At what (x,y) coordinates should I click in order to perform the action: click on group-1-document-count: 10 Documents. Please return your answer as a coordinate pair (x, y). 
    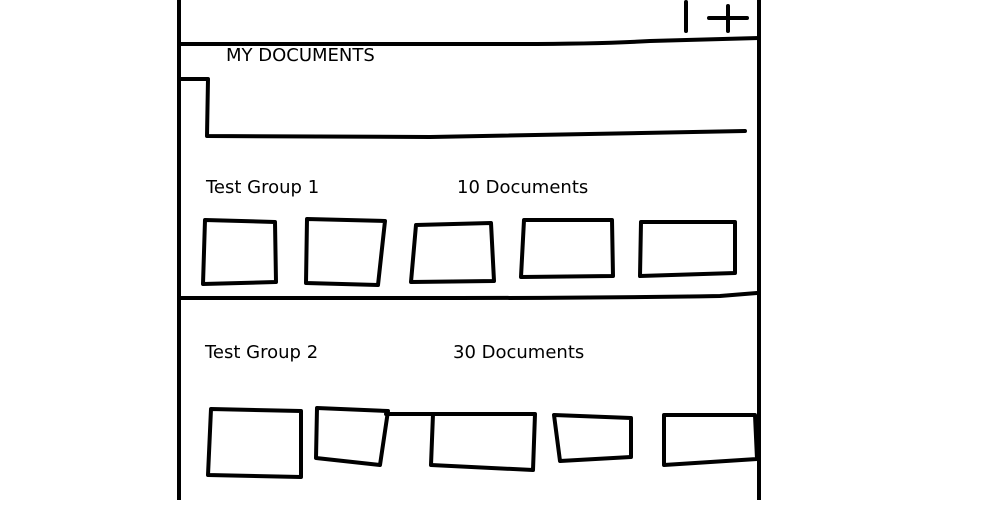
    Looking at the image, I should click on (523, 187).